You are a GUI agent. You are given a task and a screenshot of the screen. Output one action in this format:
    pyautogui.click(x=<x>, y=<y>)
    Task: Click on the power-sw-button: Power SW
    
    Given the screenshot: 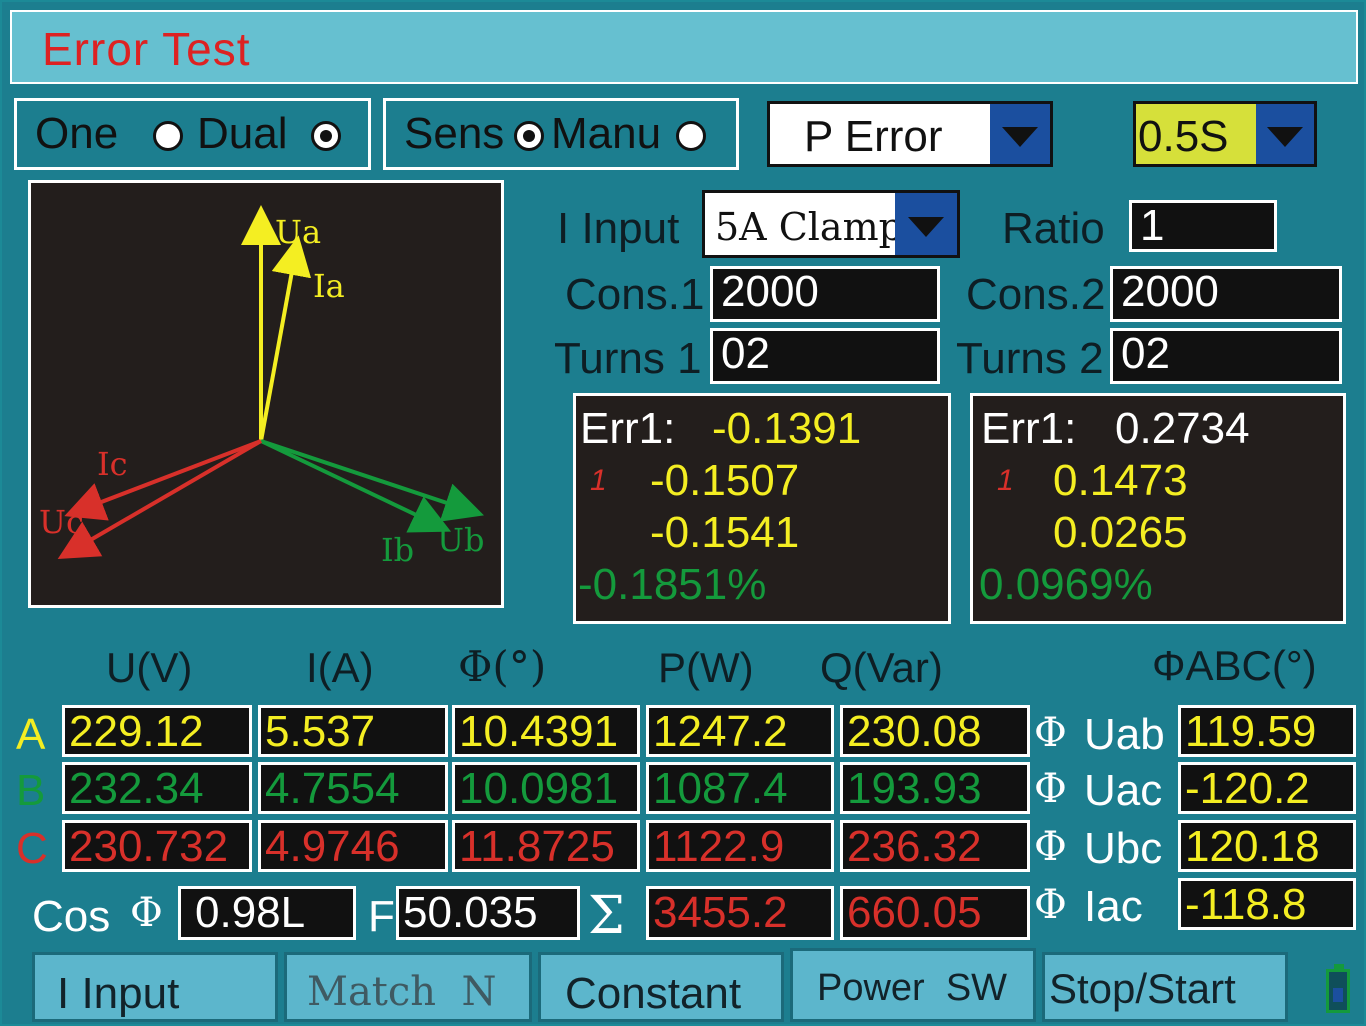 What is the action you would take?
    pyautogui.click(x=913, y=985)
    